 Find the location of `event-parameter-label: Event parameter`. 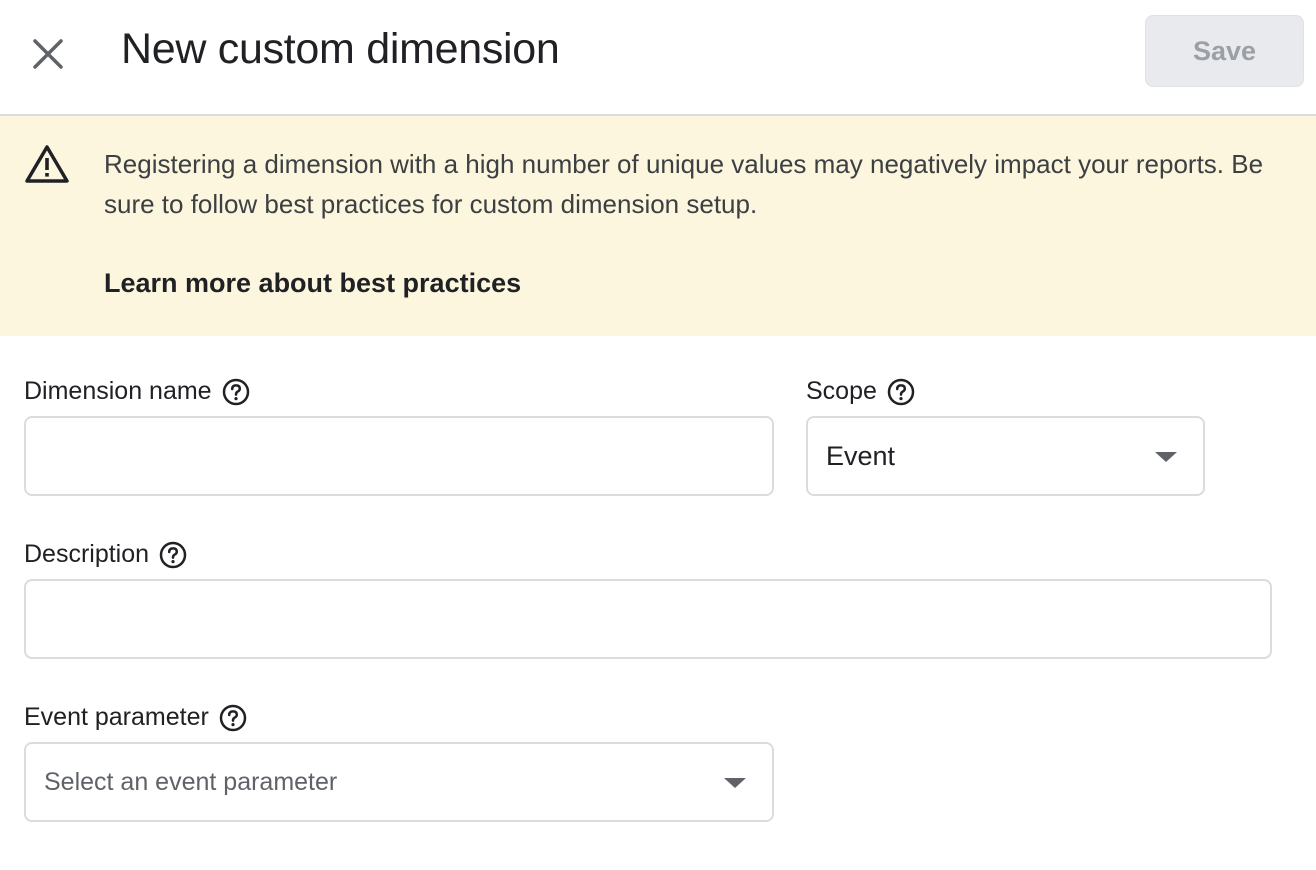

event-parameter-label: Event parameter is located at coordinates (135, 717).